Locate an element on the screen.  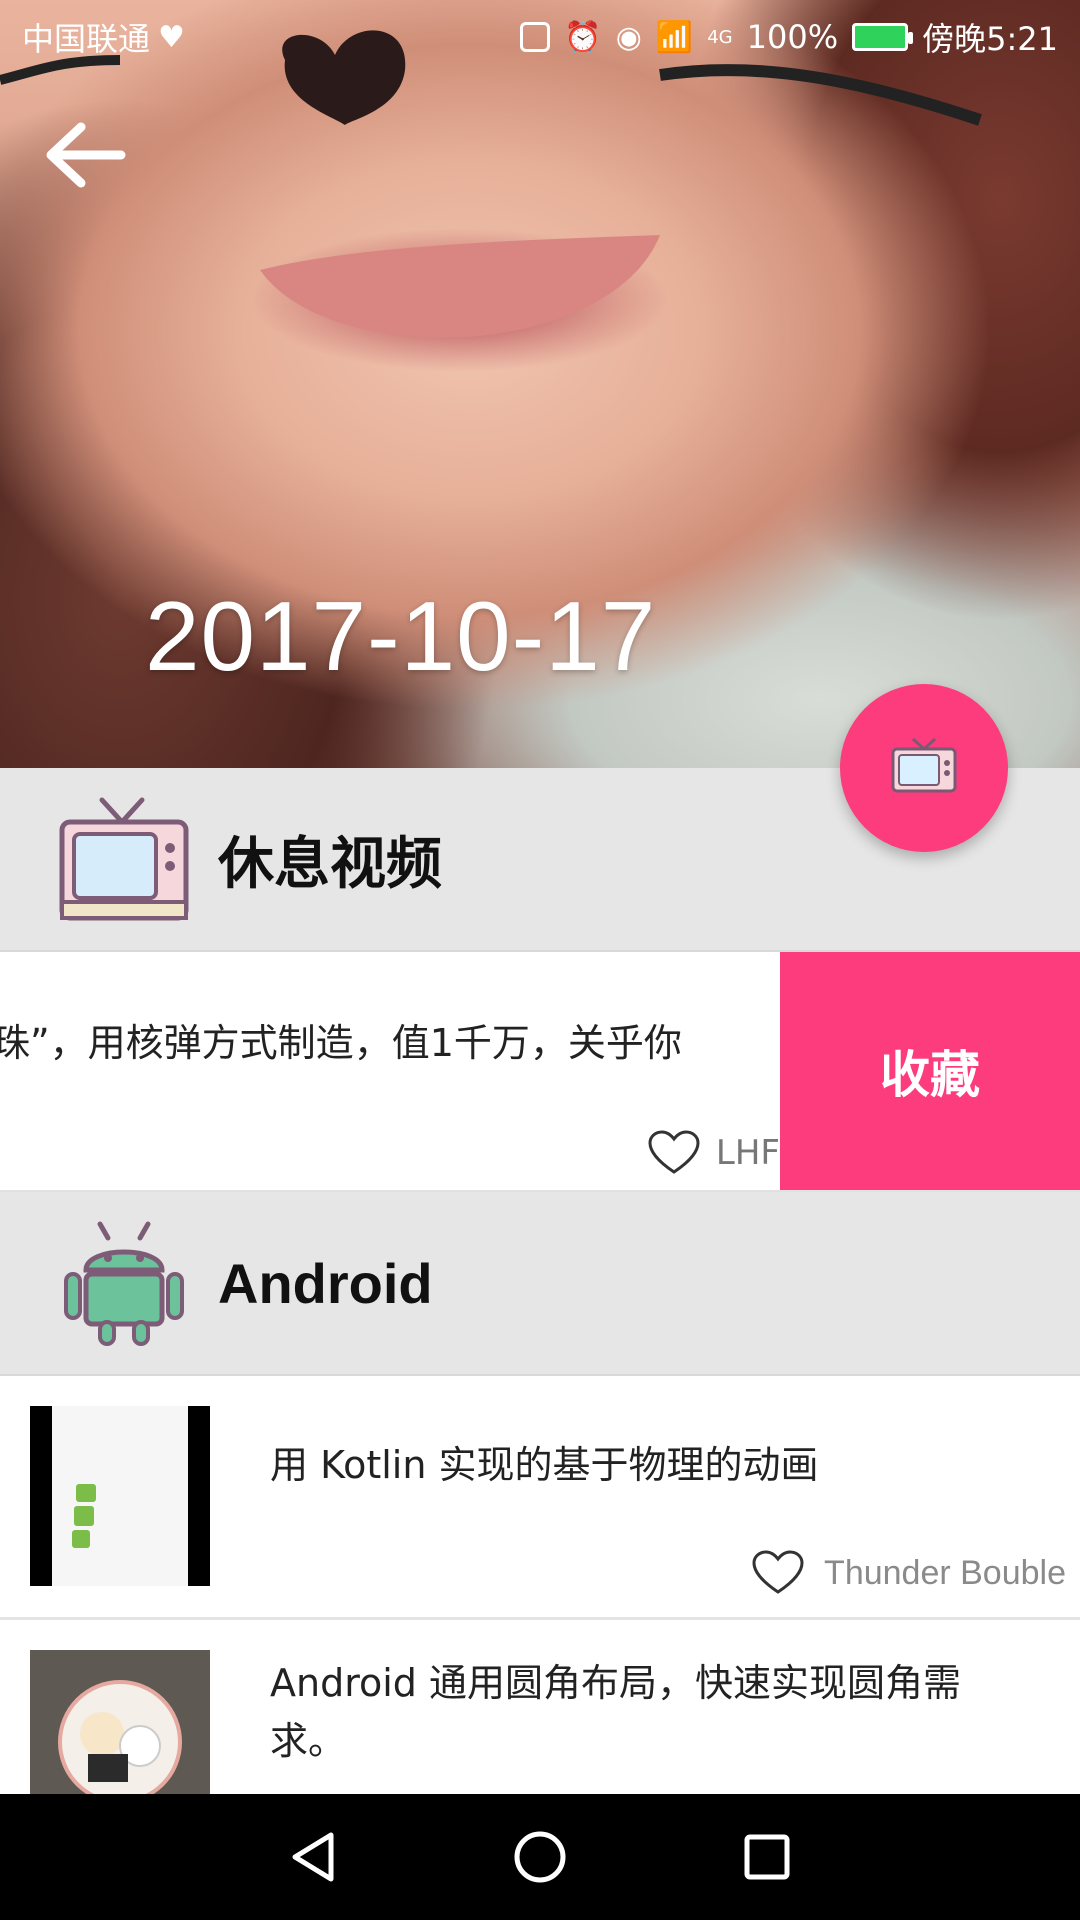
item-title: 用 Kotlin 实现的基于物理的动画 is located at coordinates (544, 1465).